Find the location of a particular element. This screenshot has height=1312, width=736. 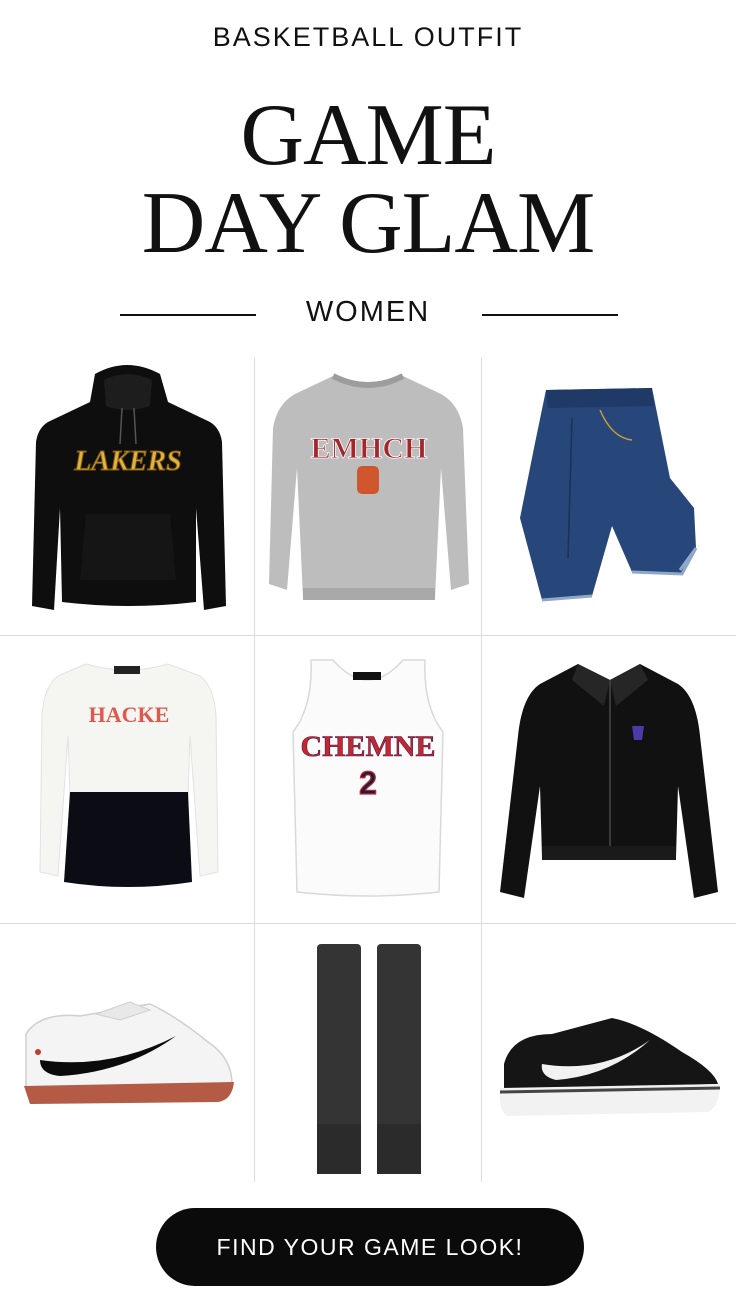

product-hoodie: LAKERS is located at coordinates (127, 496).